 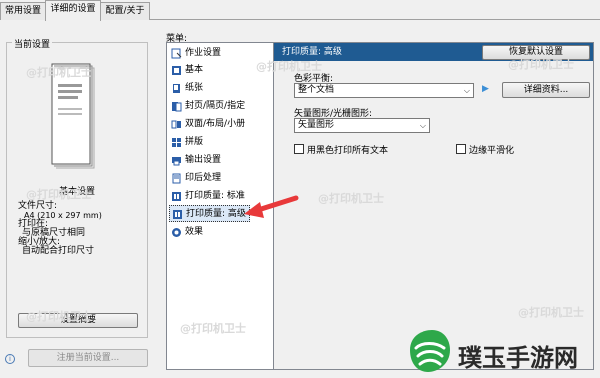 I want to click on paper-icon, so click(x=176, y=88).